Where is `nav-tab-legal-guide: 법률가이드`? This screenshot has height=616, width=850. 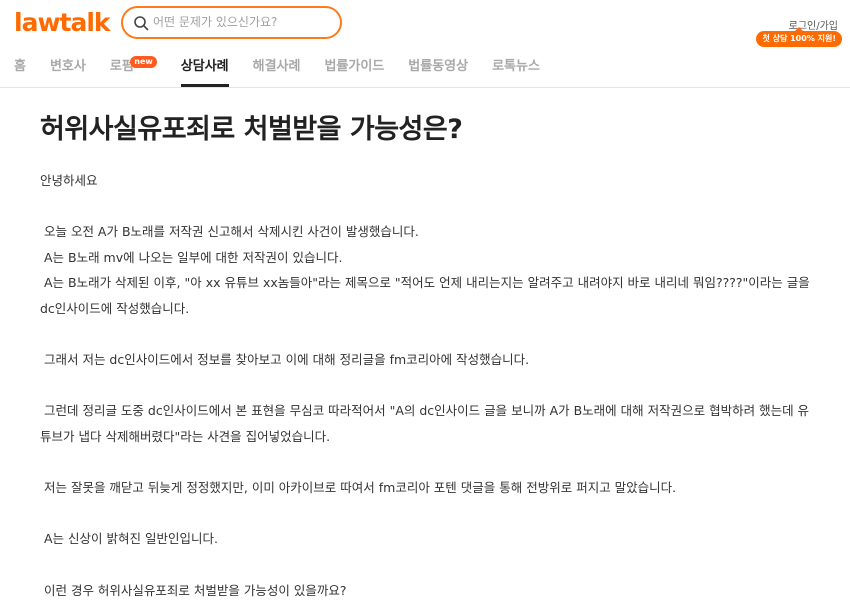
nav-tab-legal-guide: 법률가이드 is located at coordinates (354, 70).